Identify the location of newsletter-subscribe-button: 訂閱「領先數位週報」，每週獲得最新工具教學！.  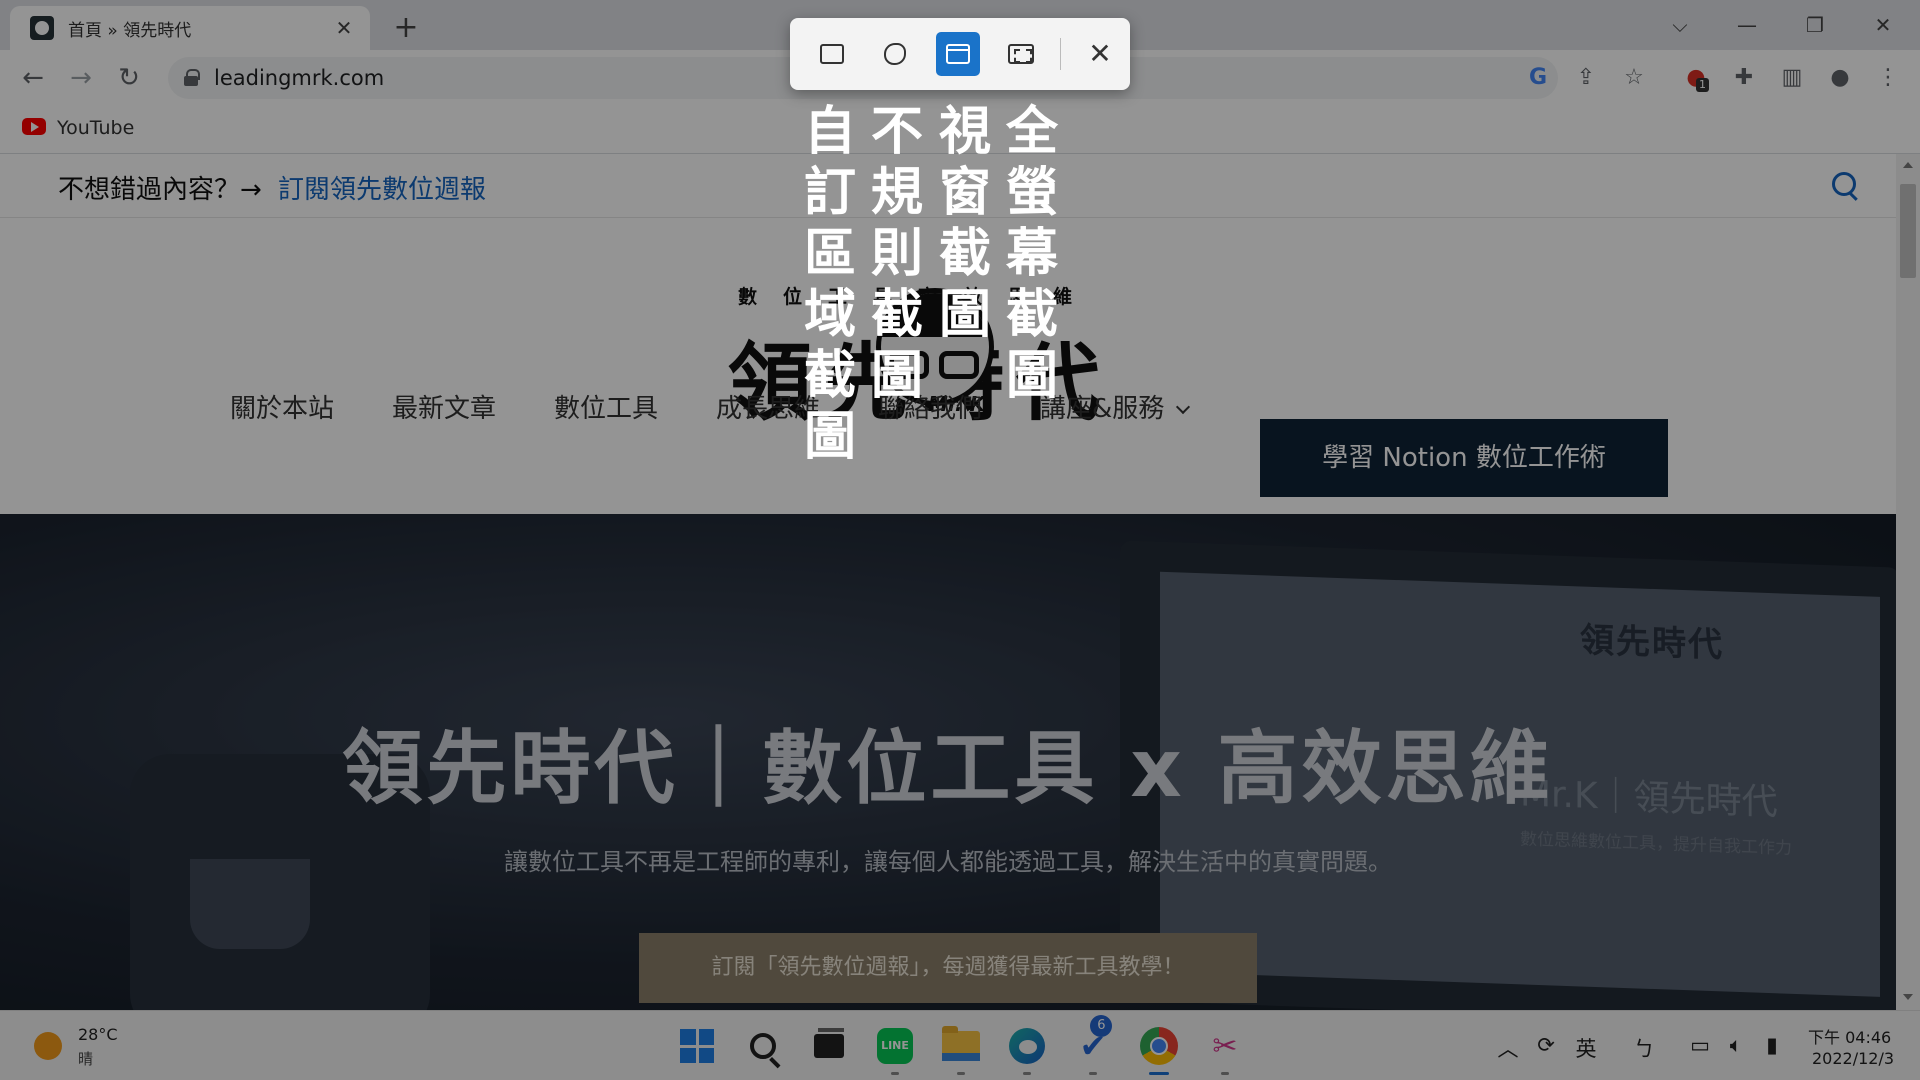
(948, 968).